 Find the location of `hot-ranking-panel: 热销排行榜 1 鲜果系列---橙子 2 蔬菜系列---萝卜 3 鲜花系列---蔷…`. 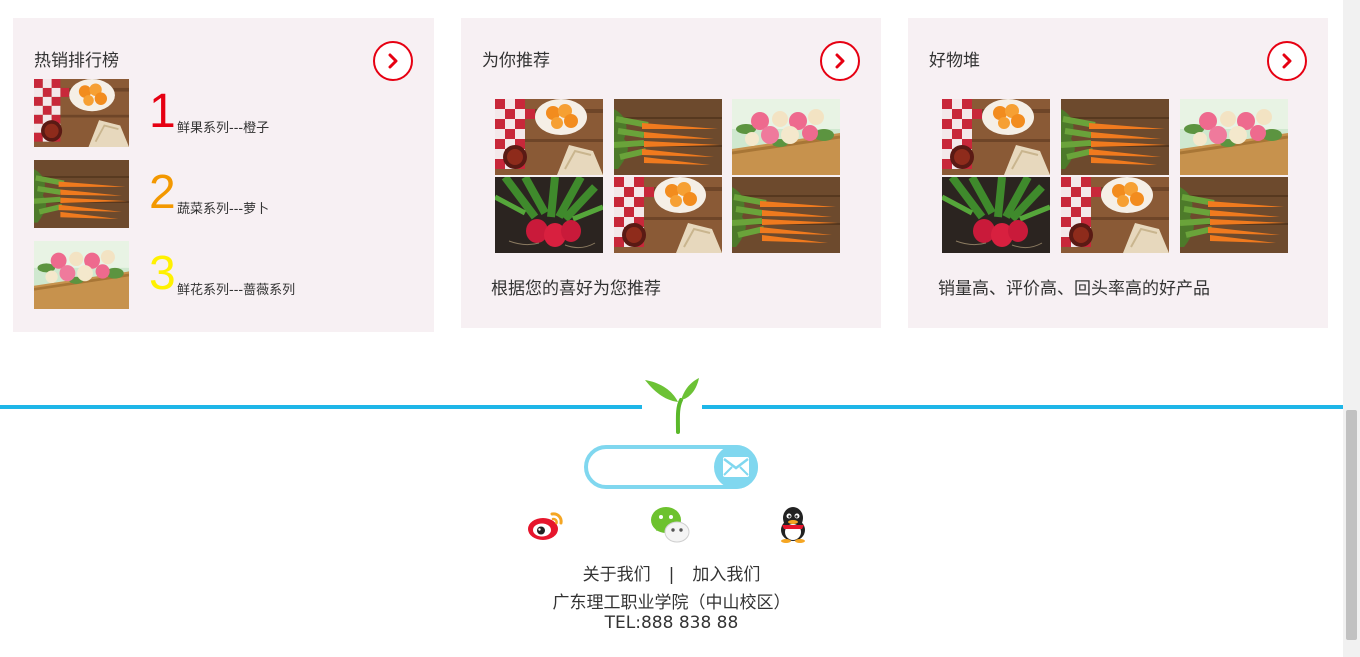

hot-ranking-panel: 热销排行榜 1 鲜果系列---橙子 2 蔬菜系列---萝卜 3 鲜花系列---蔷… is located at coordinates (223, 175).